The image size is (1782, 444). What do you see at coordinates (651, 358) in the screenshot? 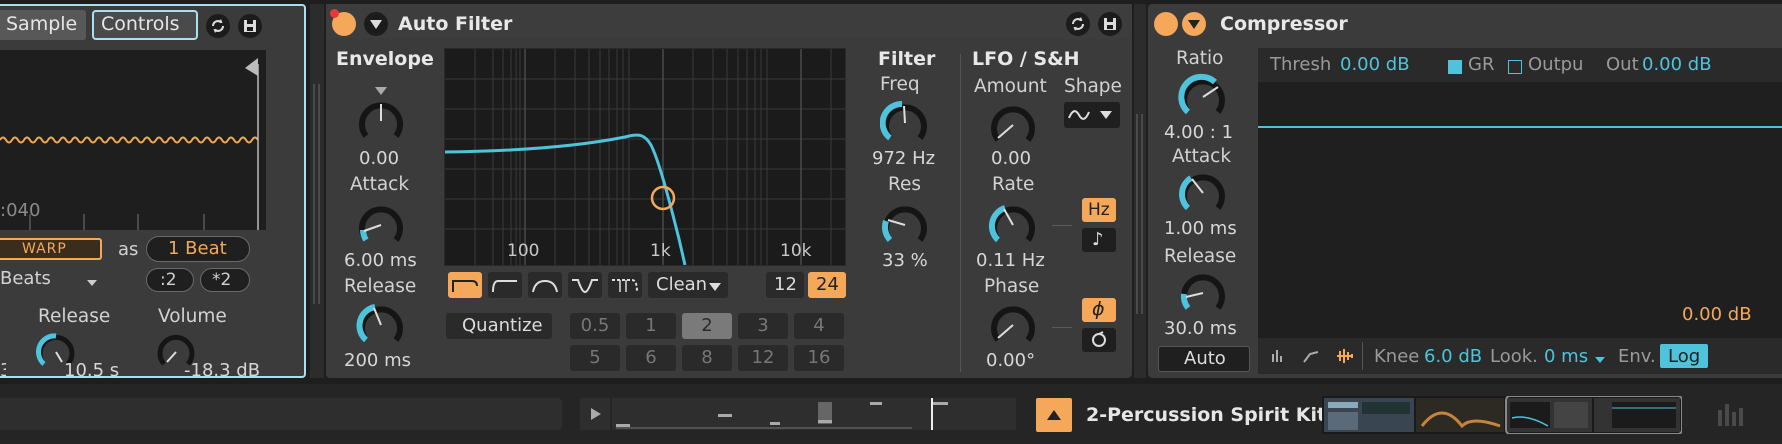
I see `quantize-option: 6` at bounding box center [651, 358].